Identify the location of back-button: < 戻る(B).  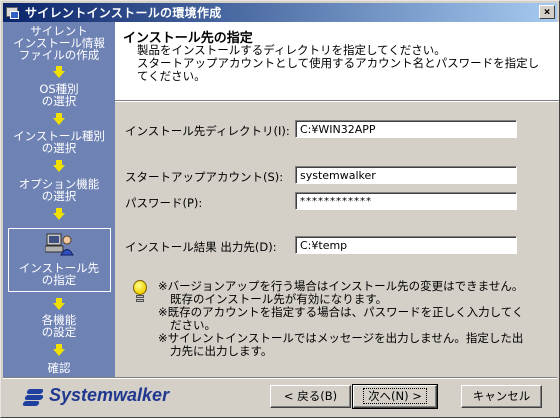
(310, 396).